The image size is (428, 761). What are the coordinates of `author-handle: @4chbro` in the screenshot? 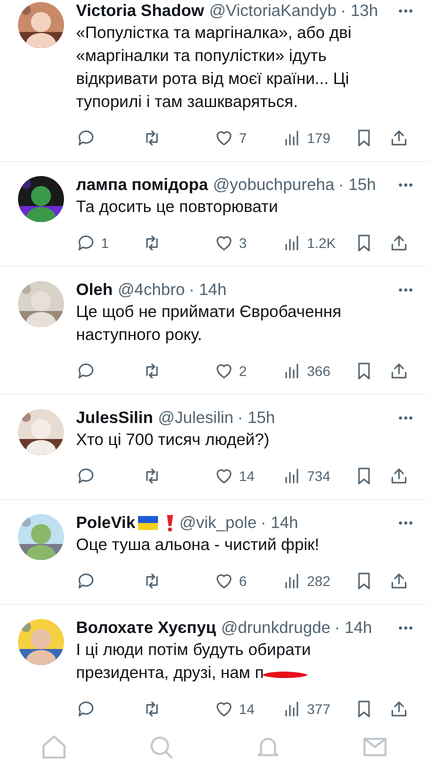 It's located at (151, 290).